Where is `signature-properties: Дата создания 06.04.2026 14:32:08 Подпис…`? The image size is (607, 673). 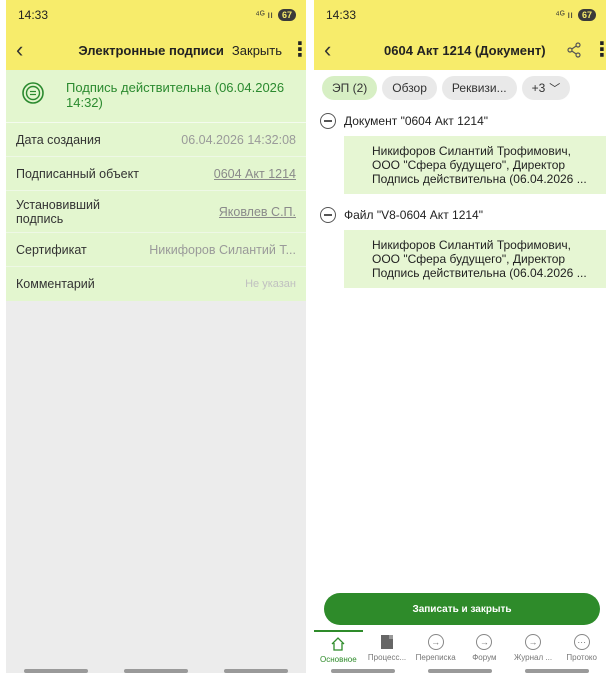
signature-properties: Дата создания 06.04.2026 14:32:08 Подпис… is located at coordinates (156, 211).